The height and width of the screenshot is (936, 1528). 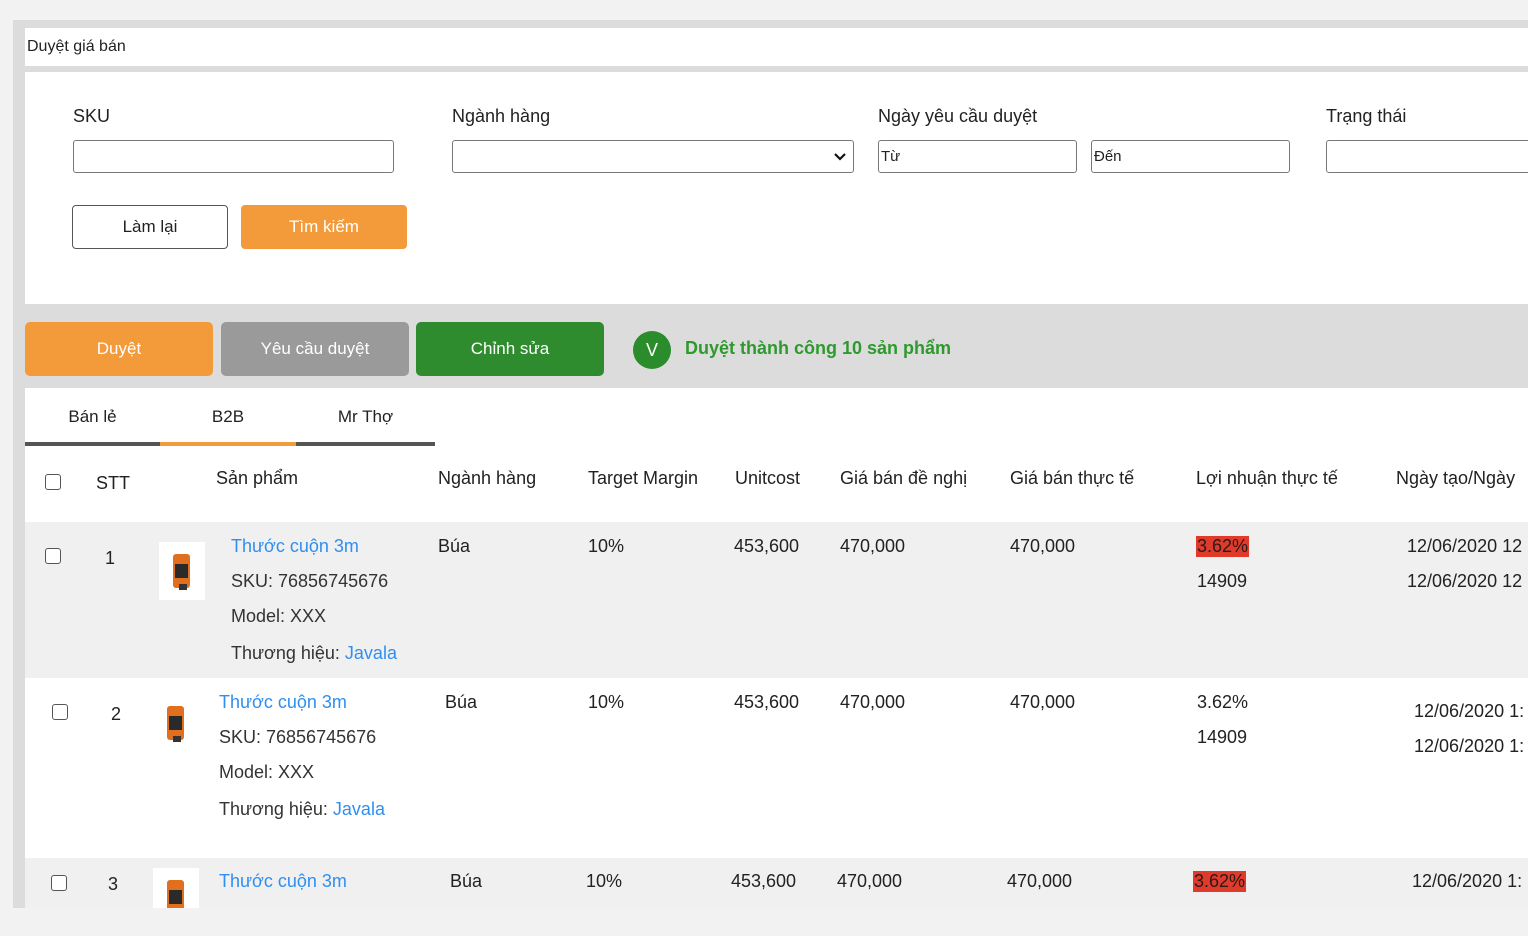 What do you see at coordinates (116, 714) in the screenshot?
I see `row-stt: 2` at bounding box center [116, 714].